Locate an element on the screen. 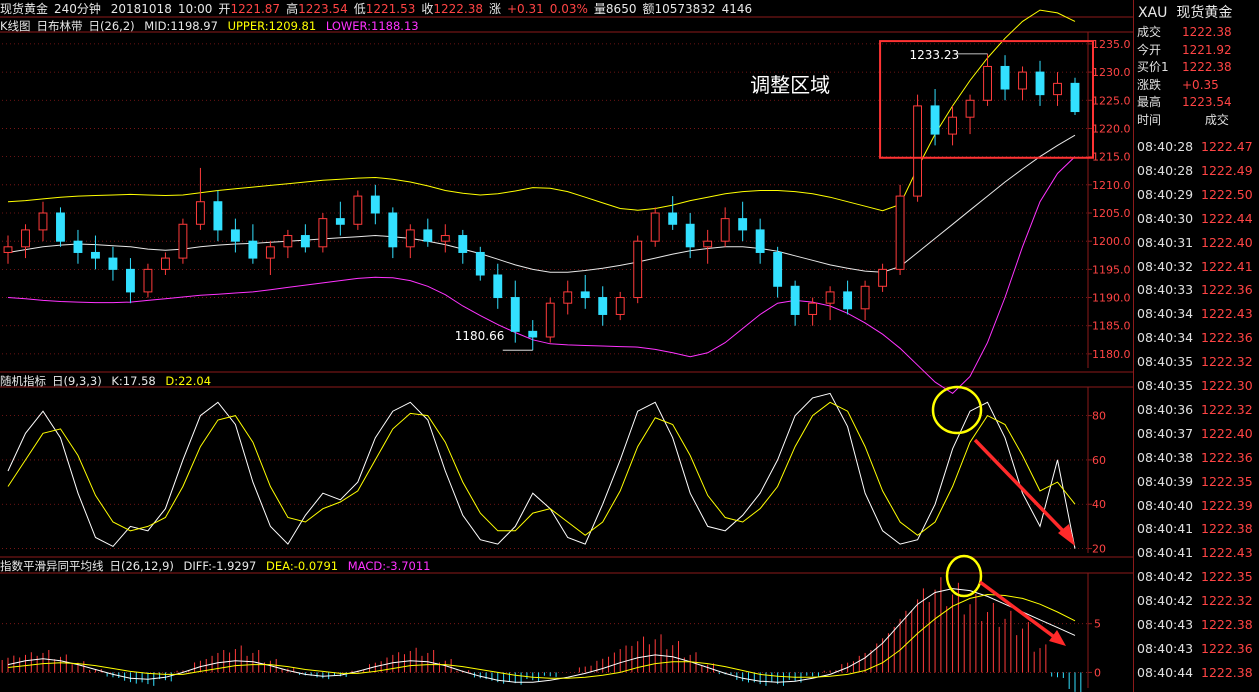 The height and width of the screenshot is (692, 1259). tick-price: 1222.40 is located at coordinates (1227, 242).